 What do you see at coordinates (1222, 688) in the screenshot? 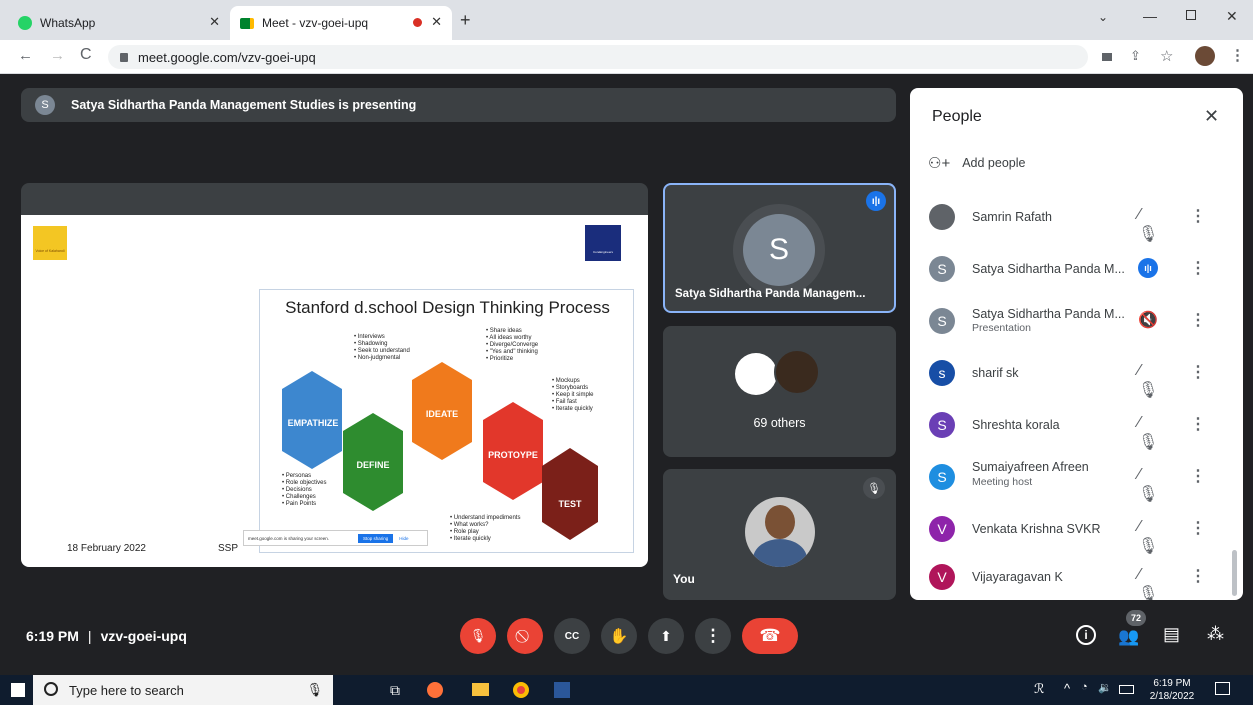
I see `notifications-icon` at bounding box center [1222, 688].